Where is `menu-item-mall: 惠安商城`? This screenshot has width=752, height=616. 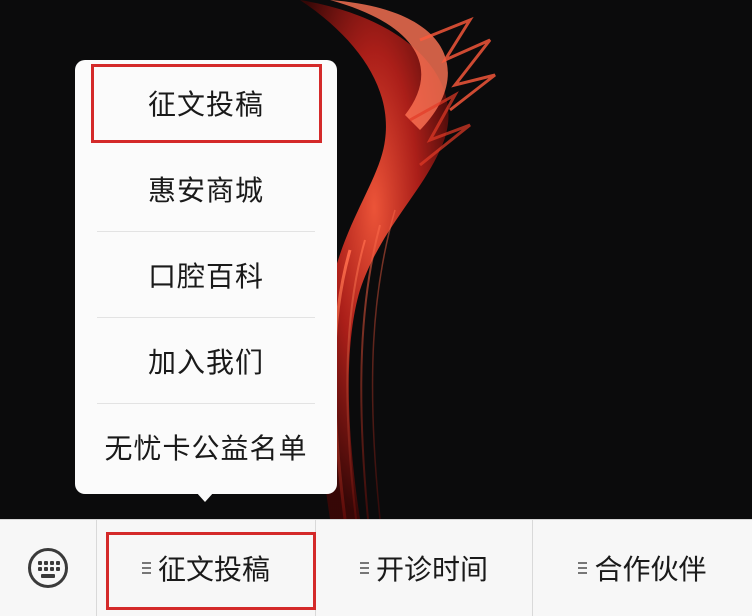
menu-item-mall: 惠安商城 is located at coordinates (206, 189).